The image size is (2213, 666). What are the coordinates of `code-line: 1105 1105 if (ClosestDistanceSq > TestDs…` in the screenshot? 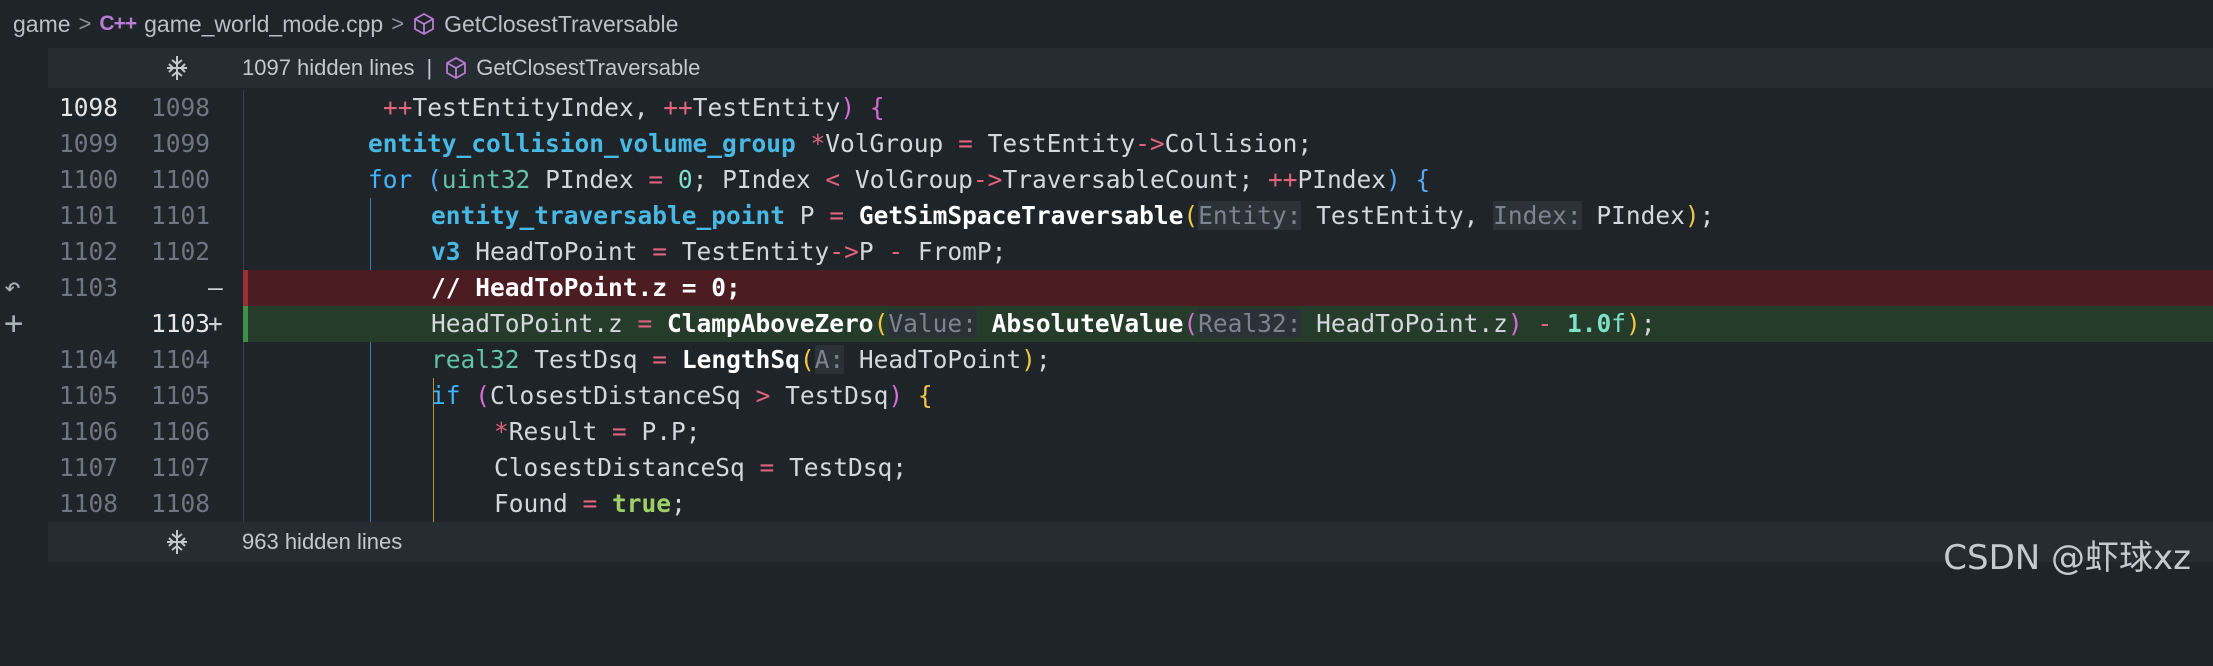 It's located at (1130, 396).